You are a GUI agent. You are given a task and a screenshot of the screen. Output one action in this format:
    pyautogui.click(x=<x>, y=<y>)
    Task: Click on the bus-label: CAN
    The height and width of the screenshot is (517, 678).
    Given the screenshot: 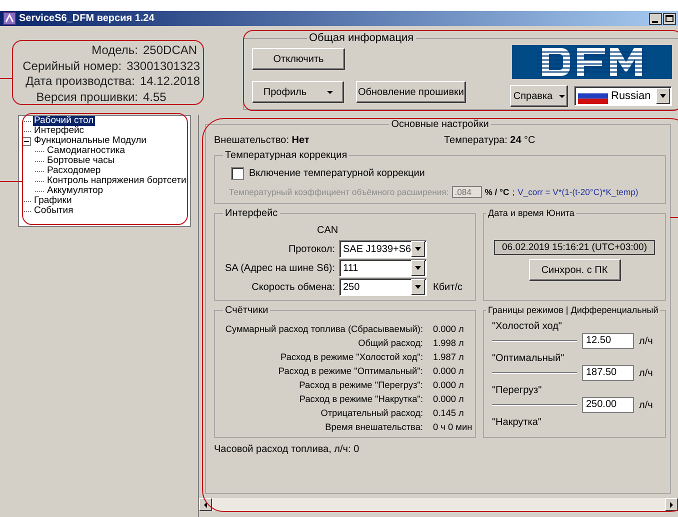 What is the action you would take?
    pyautogui.click(x=327, y=230)
    